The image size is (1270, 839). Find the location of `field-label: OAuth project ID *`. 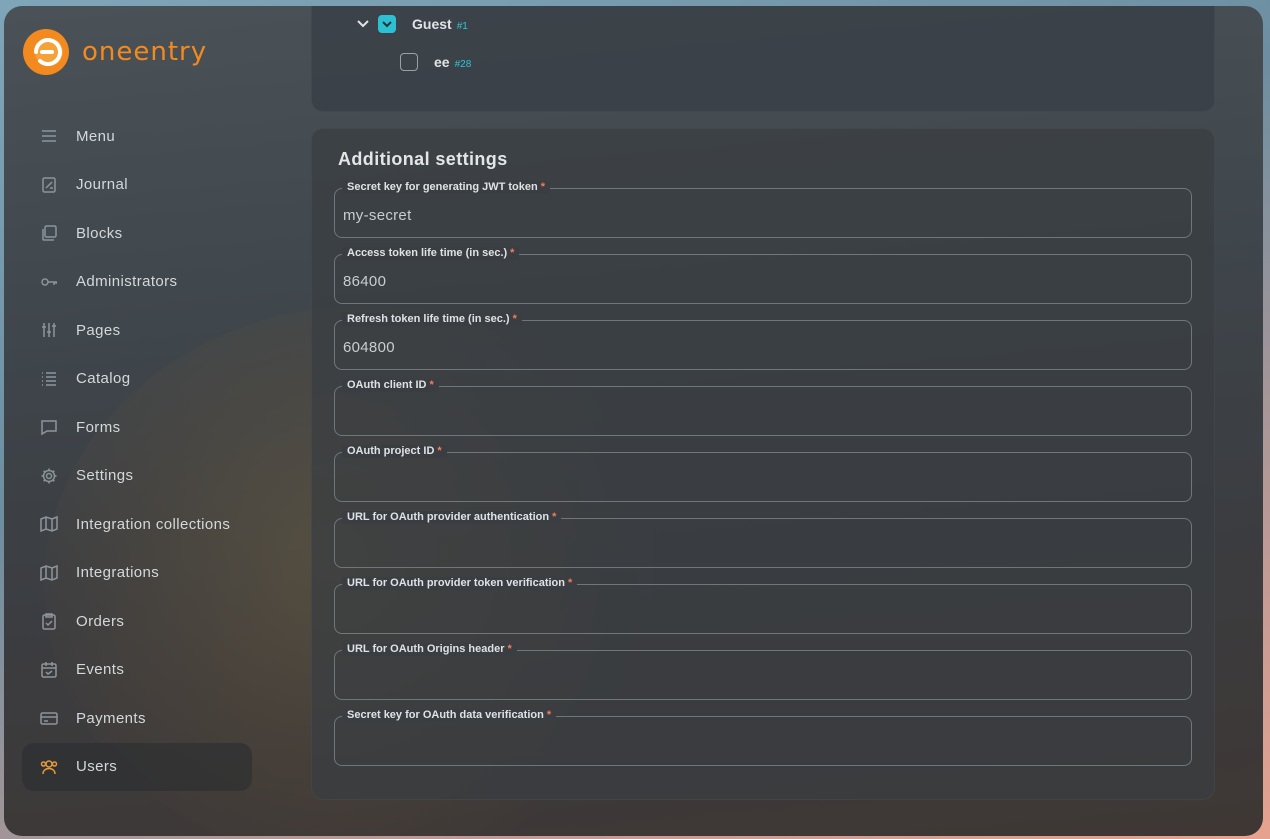

field-label: OAuth project ID * is located at coordinates (394, 451).